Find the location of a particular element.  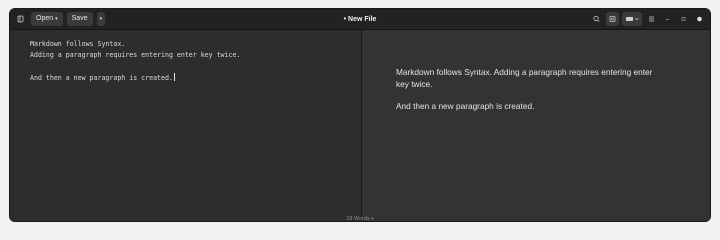

save-button: Save is located at coordinates (79, 19).